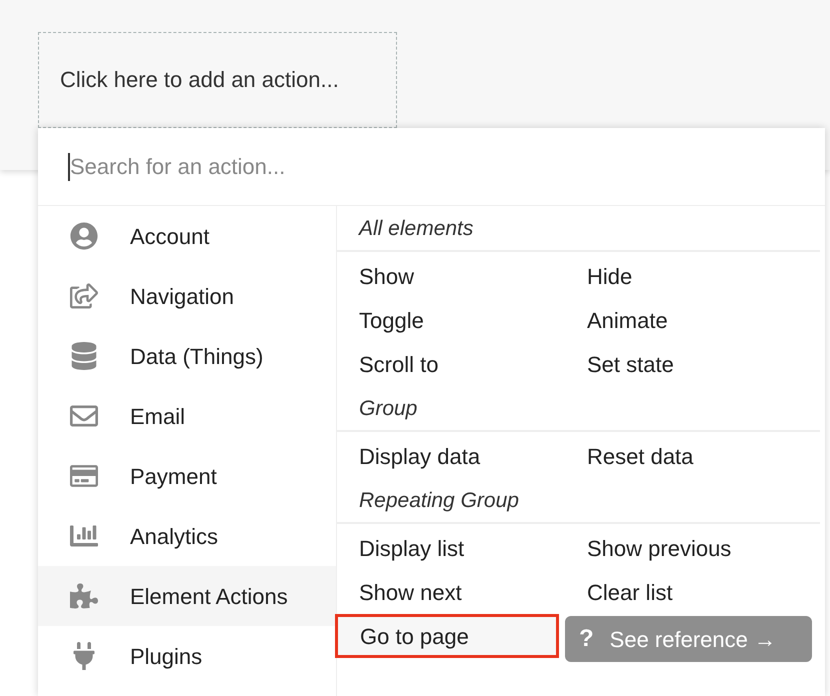 The image size is (830, 696). Describe the element at coordinates (692, 456) in the screenshot. I see `action-item: Reset data` at that location.